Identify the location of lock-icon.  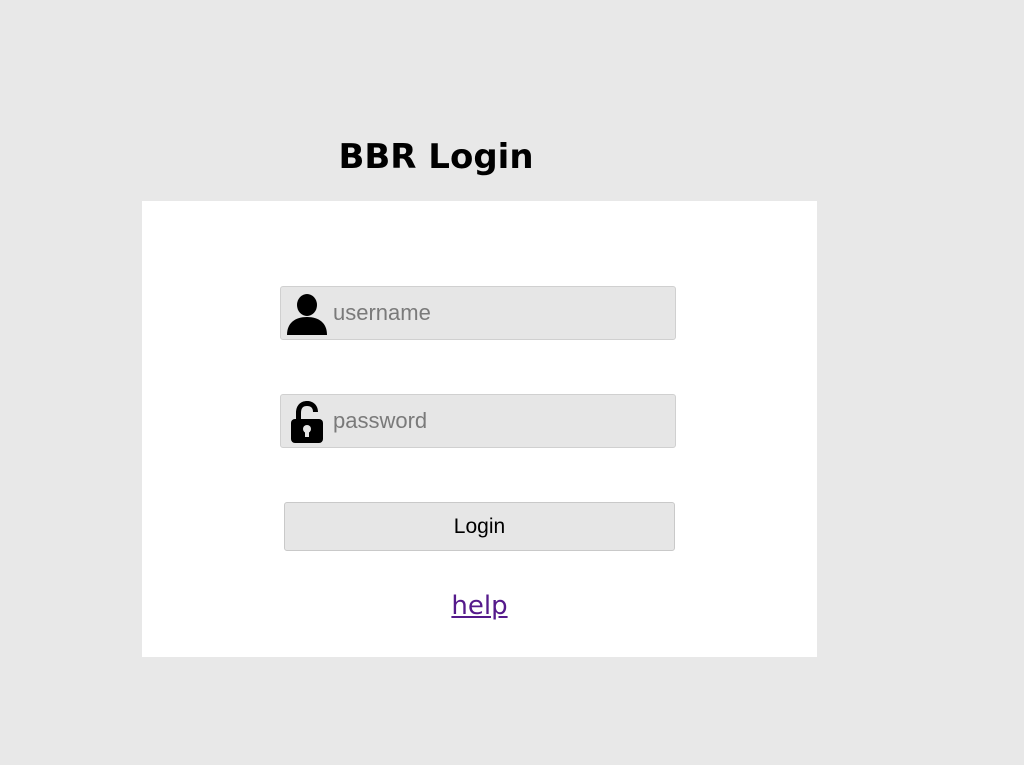
(307, 422).